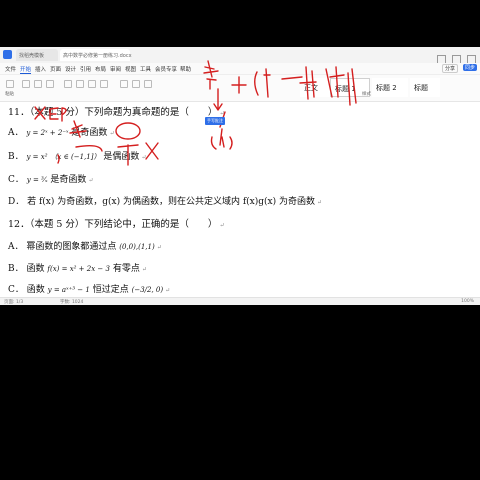 The image size is (480, 480). What do you see at coordinates (262, 83) in the screenshot?
I see `ink-f` at bounding box center [262, 83].